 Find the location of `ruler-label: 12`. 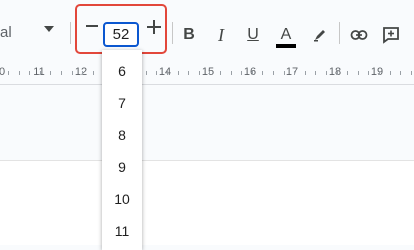

ruler-label: 12 is located at coordinates (81, 72).